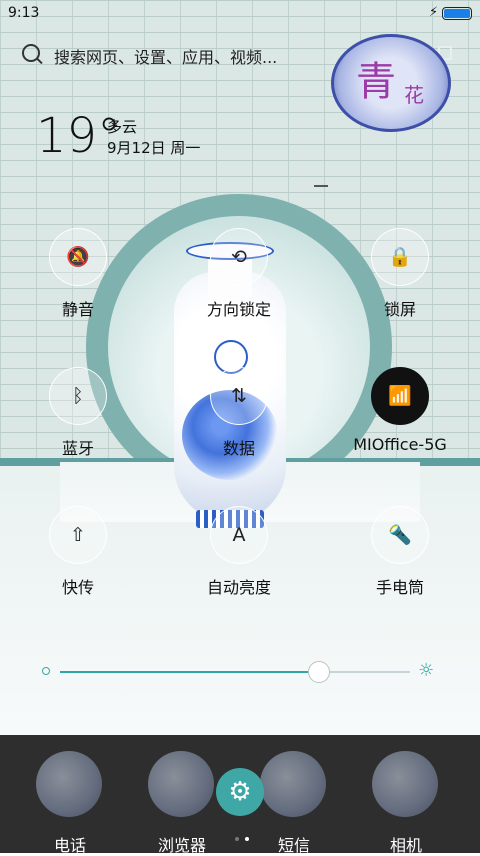 This screenshot has height=856, width=480. What do you see at coordinates (239, 551) in the screenshot?
I see `tile-auto-brightness: A 自动亮度` at bounding box center [239, 551].